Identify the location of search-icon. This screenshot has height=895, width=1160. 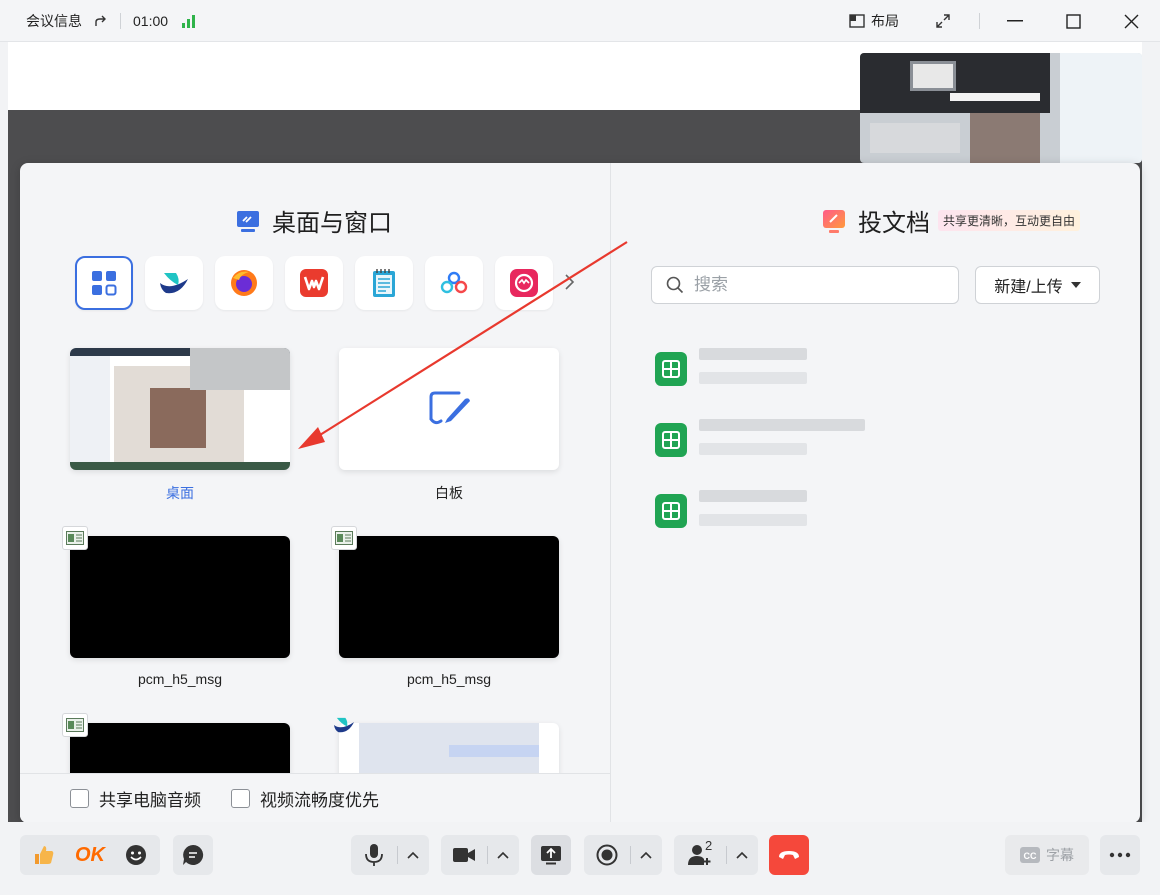
(675, 285).